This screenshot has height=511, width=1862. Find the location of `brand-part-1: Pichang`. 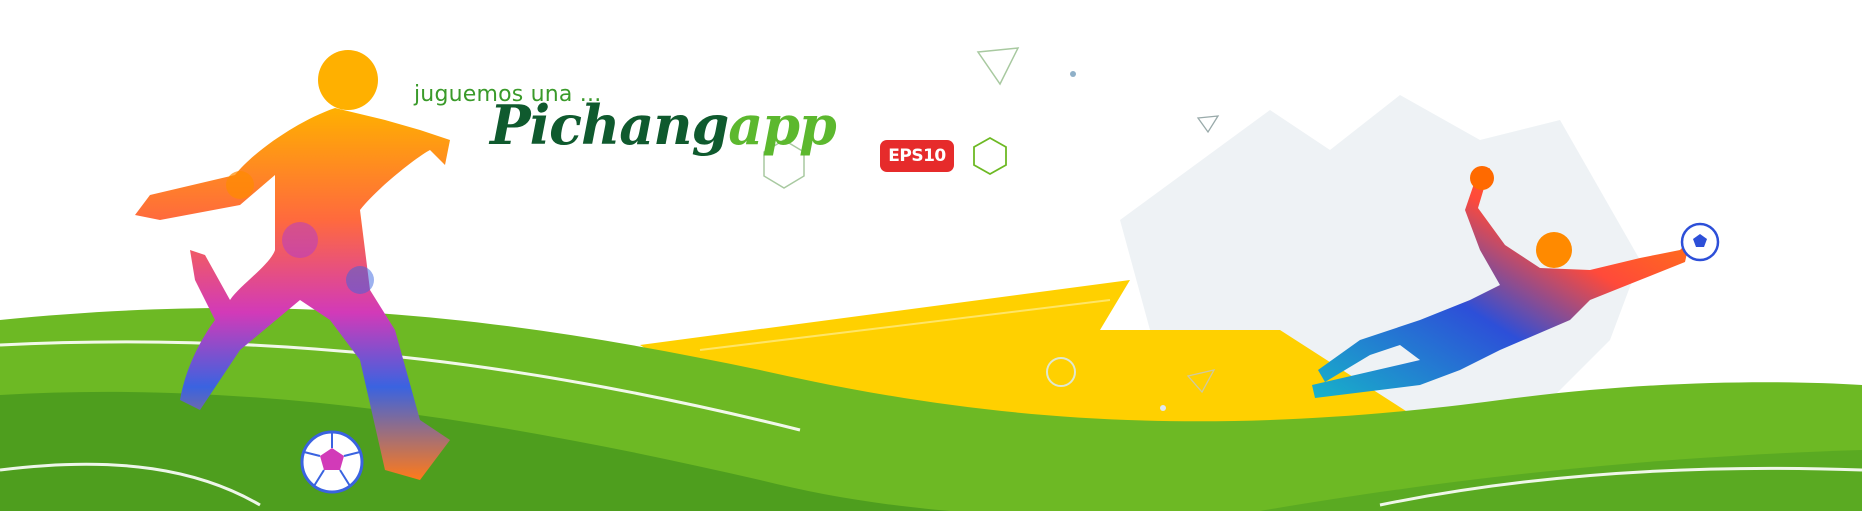

brand-part-1: Pichang is located at coordinates (609, 125).